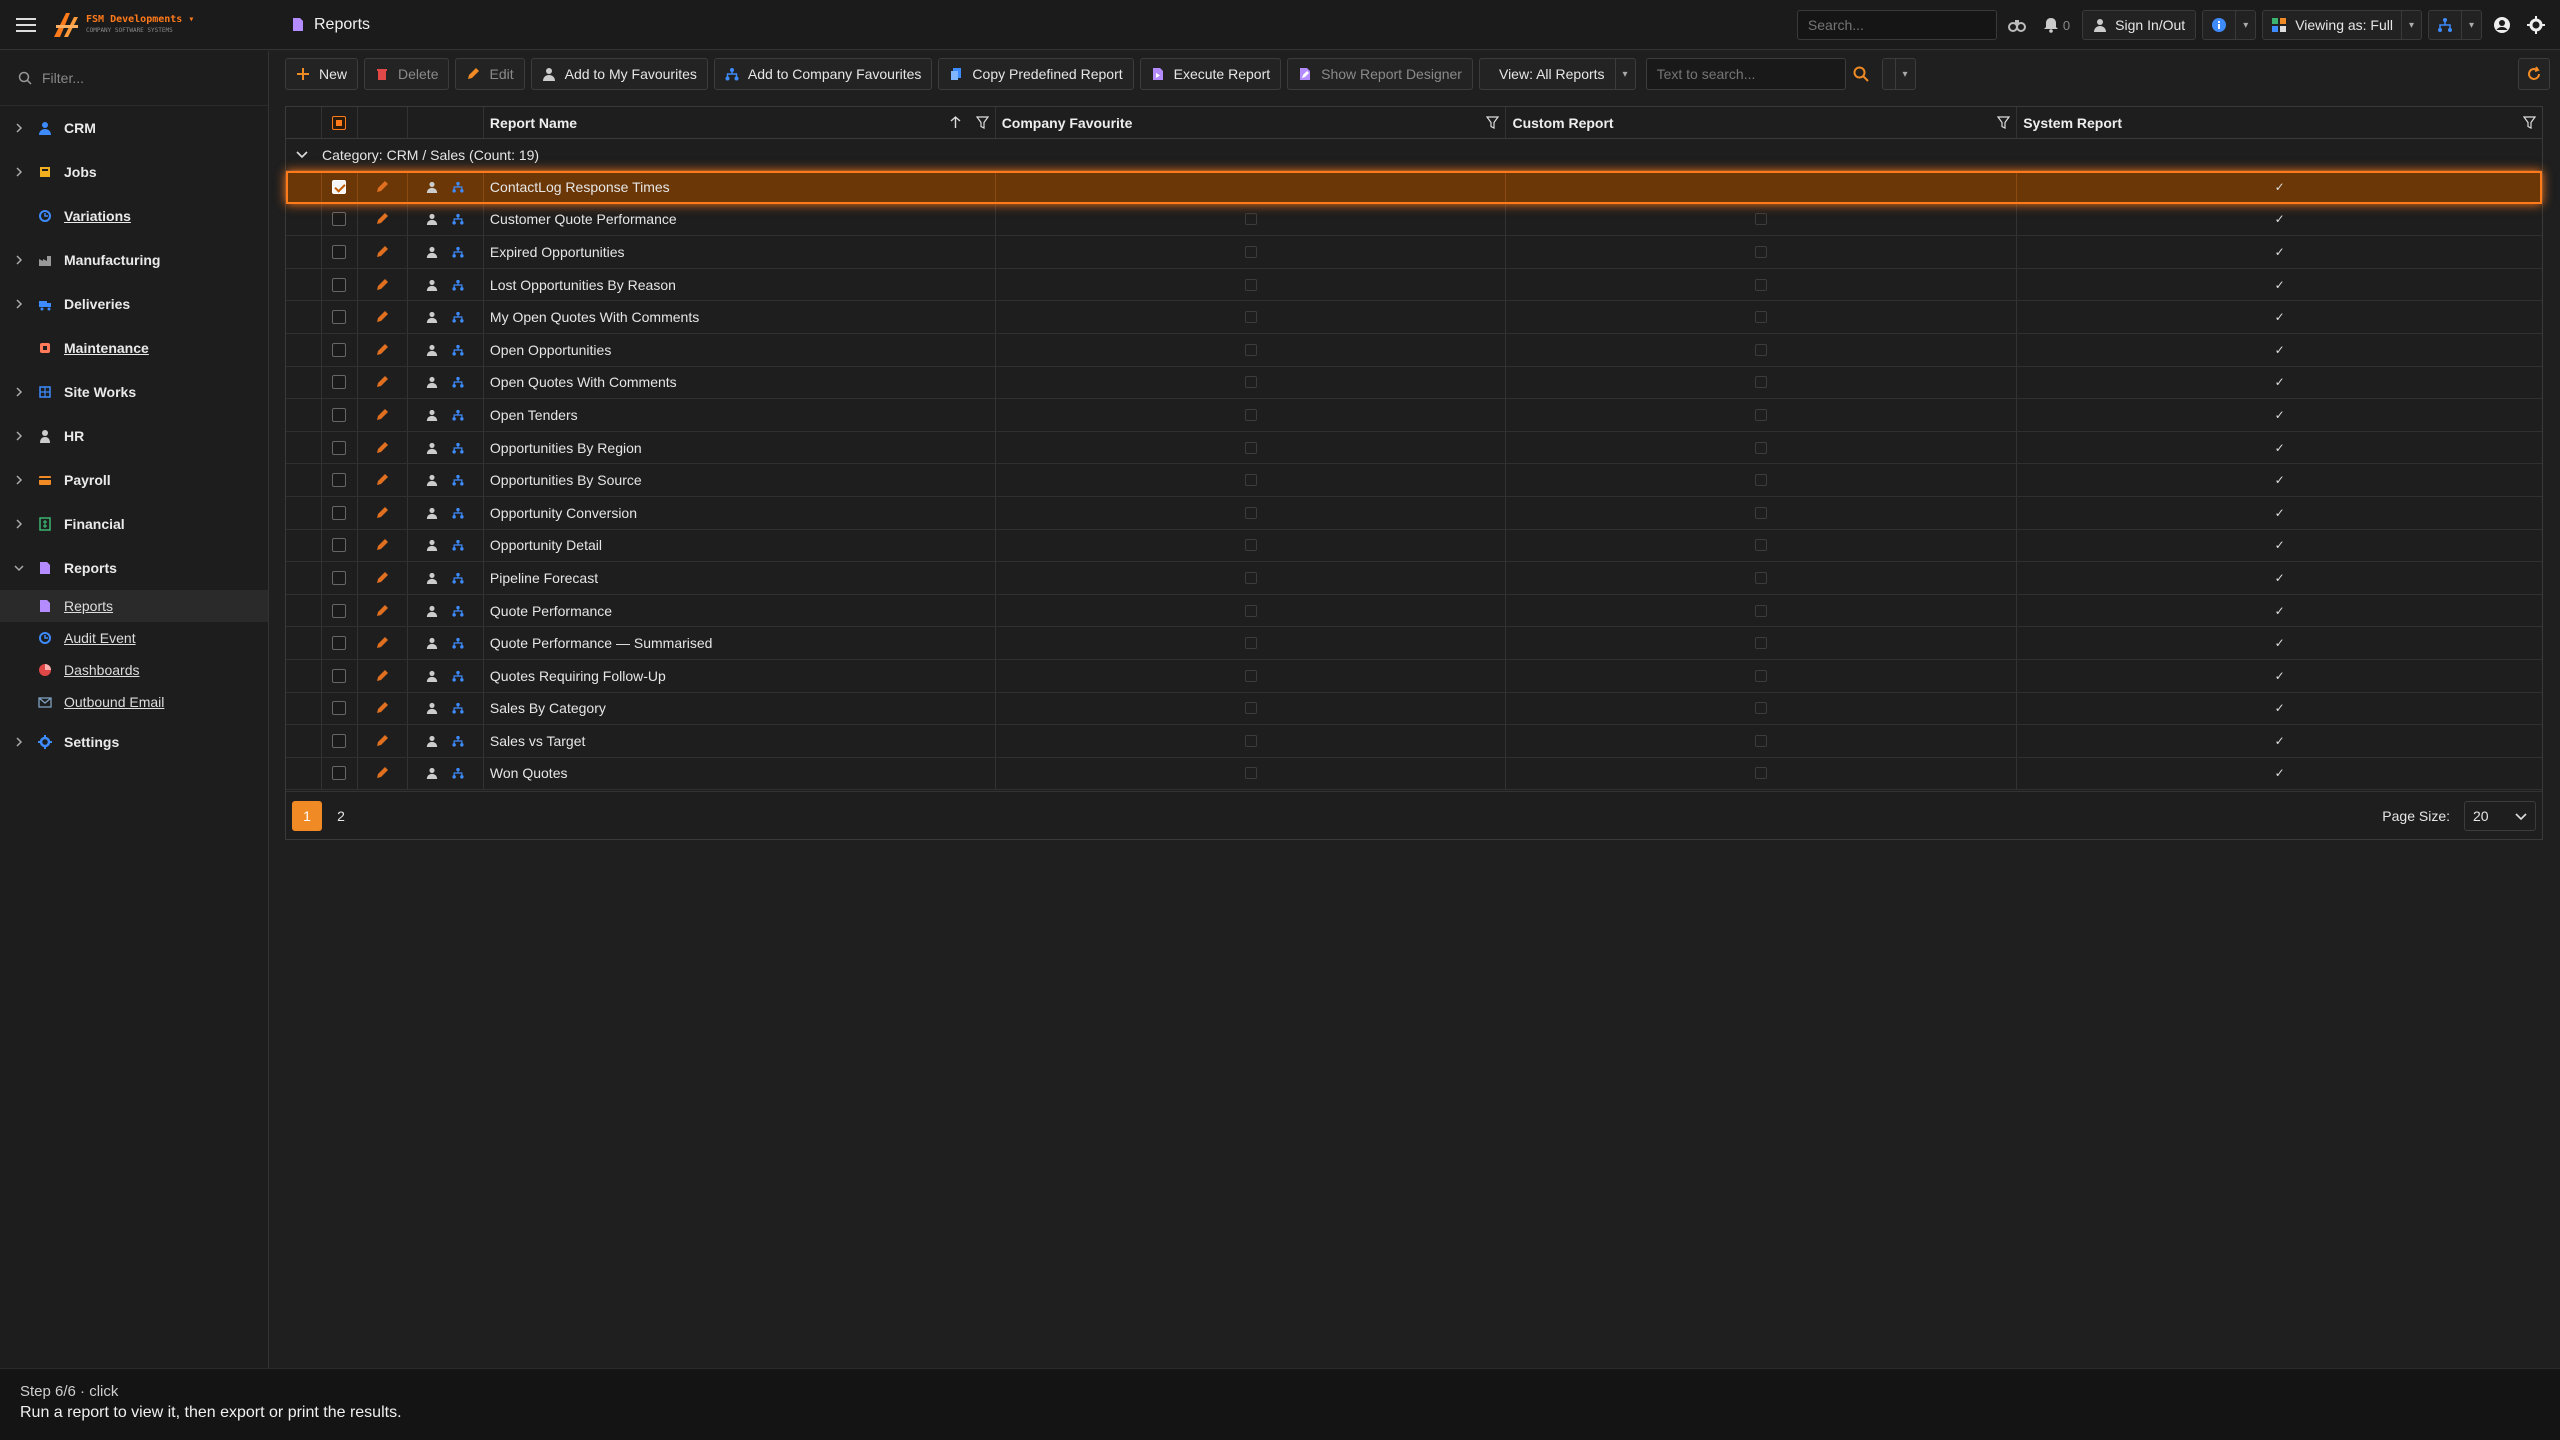  Describe the element at coordinates (1414, 480) in the screenshot. I see `table-row: Opportunities By Source ✓` at that location.